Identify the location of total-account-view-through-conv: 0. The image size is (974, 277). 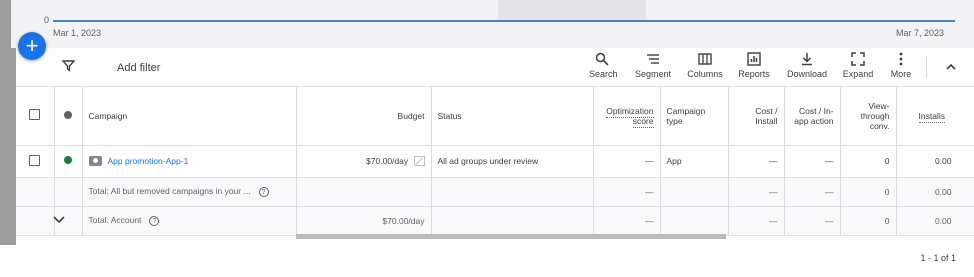
(868, 221).